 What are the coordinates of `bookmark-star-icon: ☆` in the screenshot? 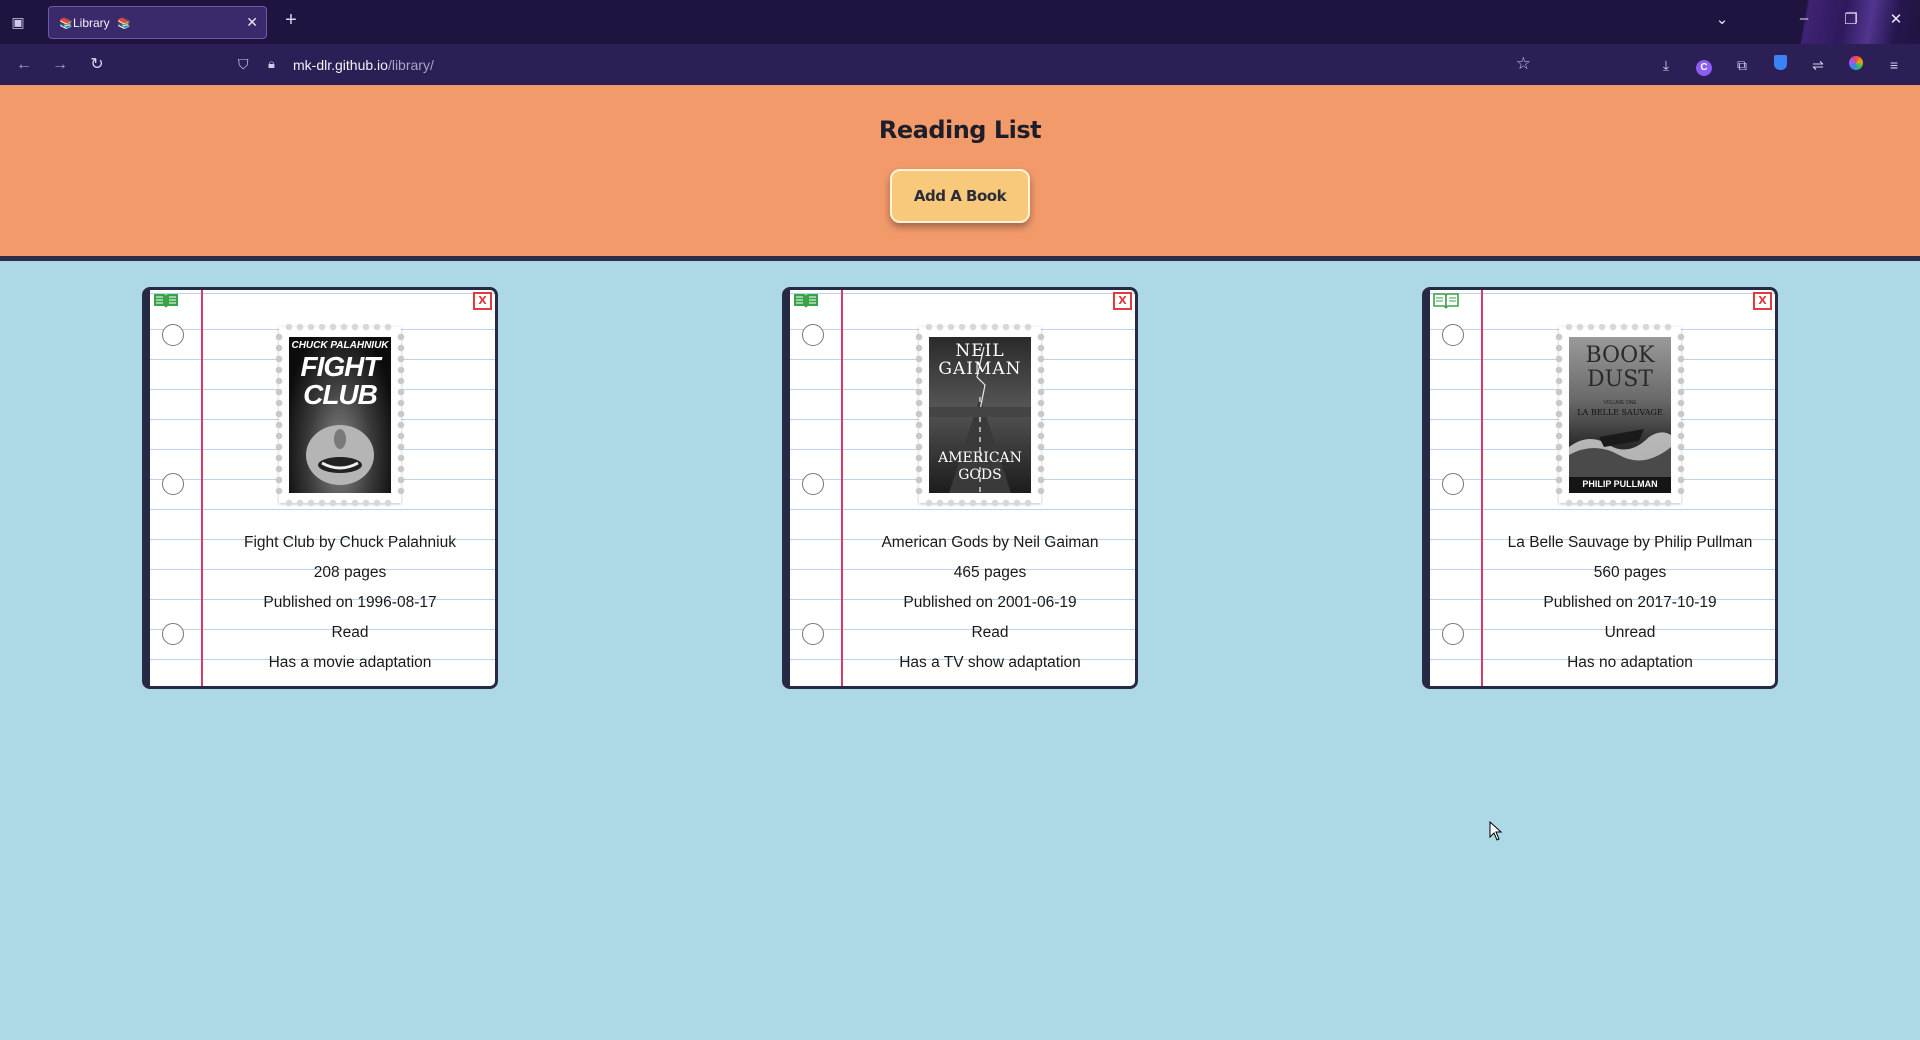 It's located at (1523, 64).